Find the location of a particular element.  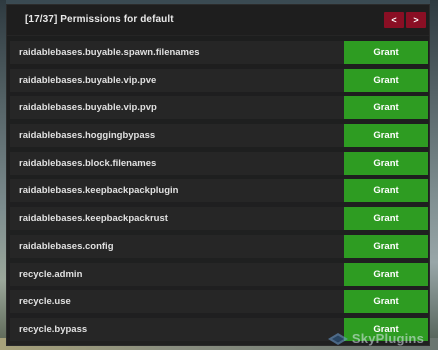

permission-row: raidablebases.buyable.vip.pve Grant is located at coordinates (219, 80).